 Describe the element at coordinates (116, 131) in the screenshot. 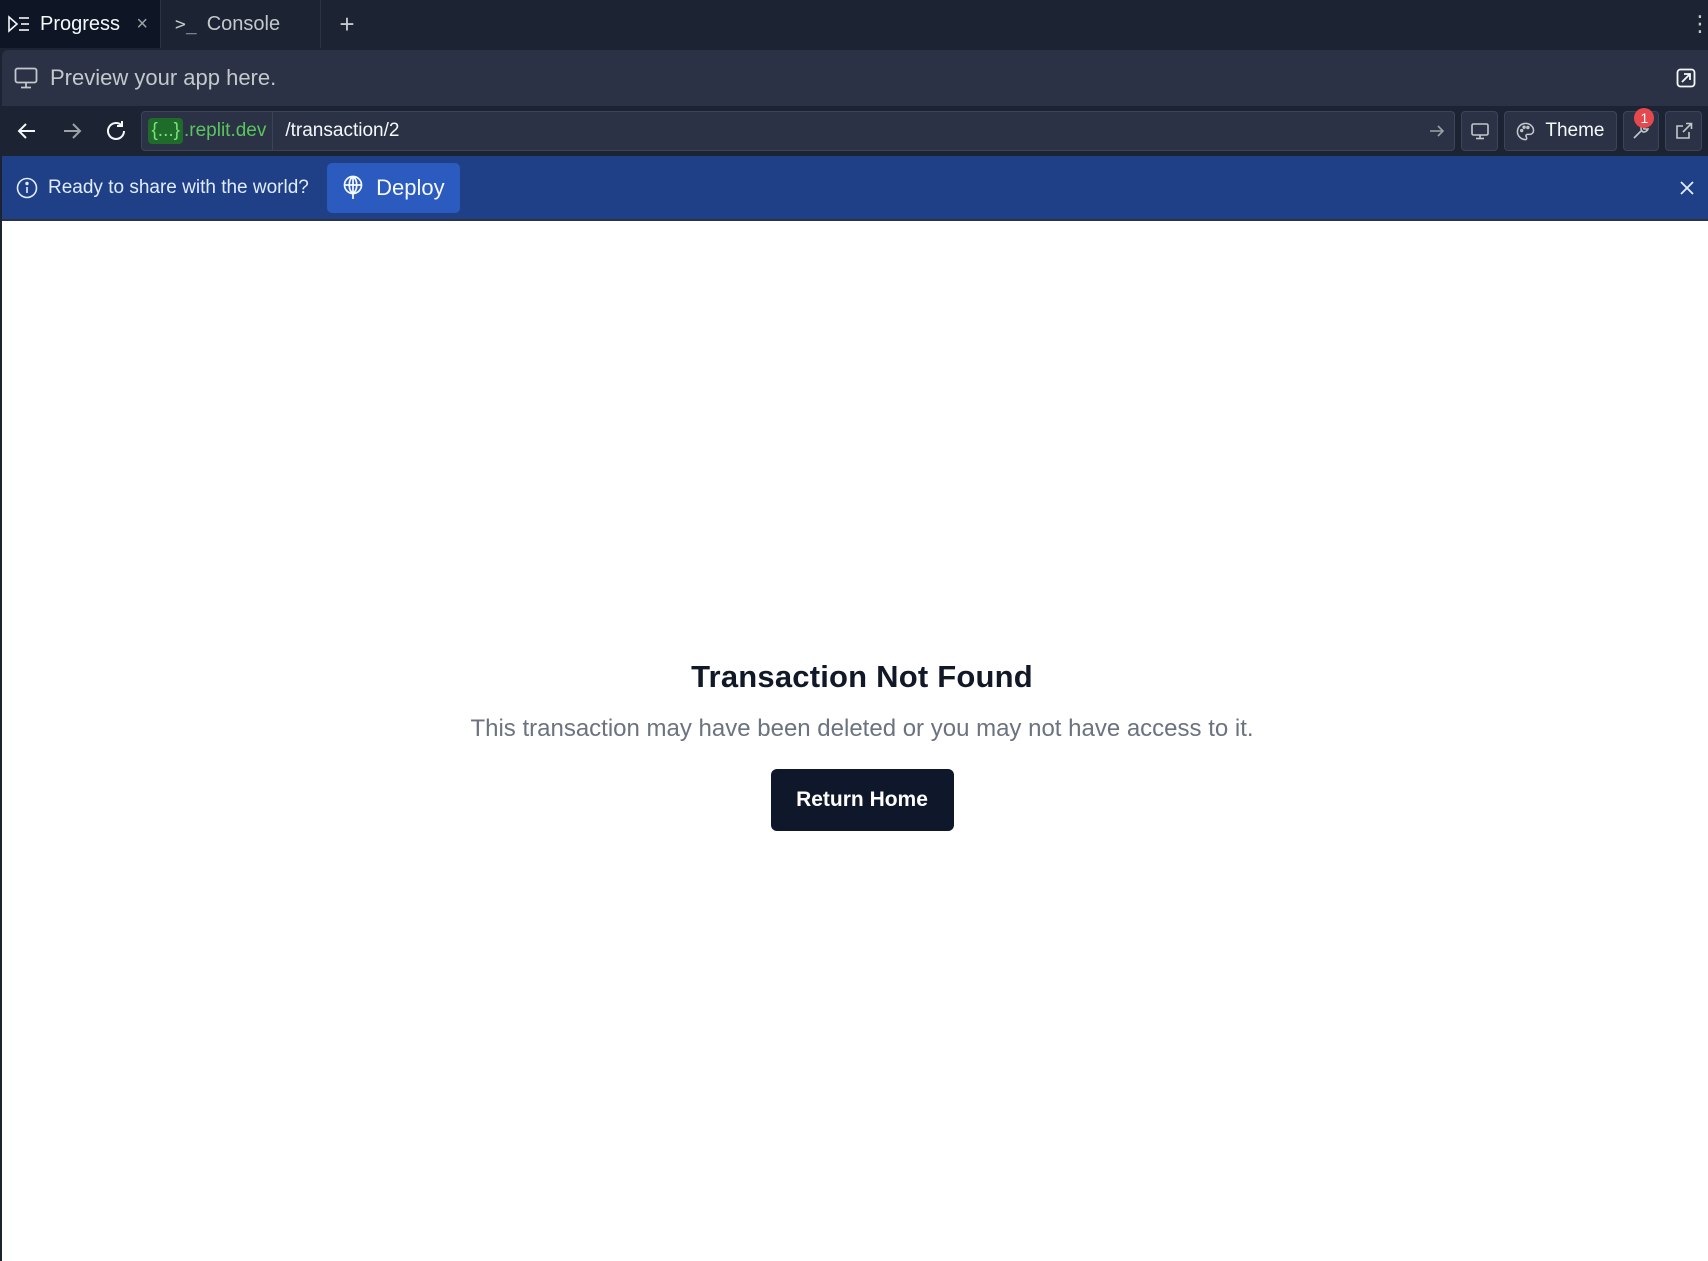

I see `reload-button` at that location.